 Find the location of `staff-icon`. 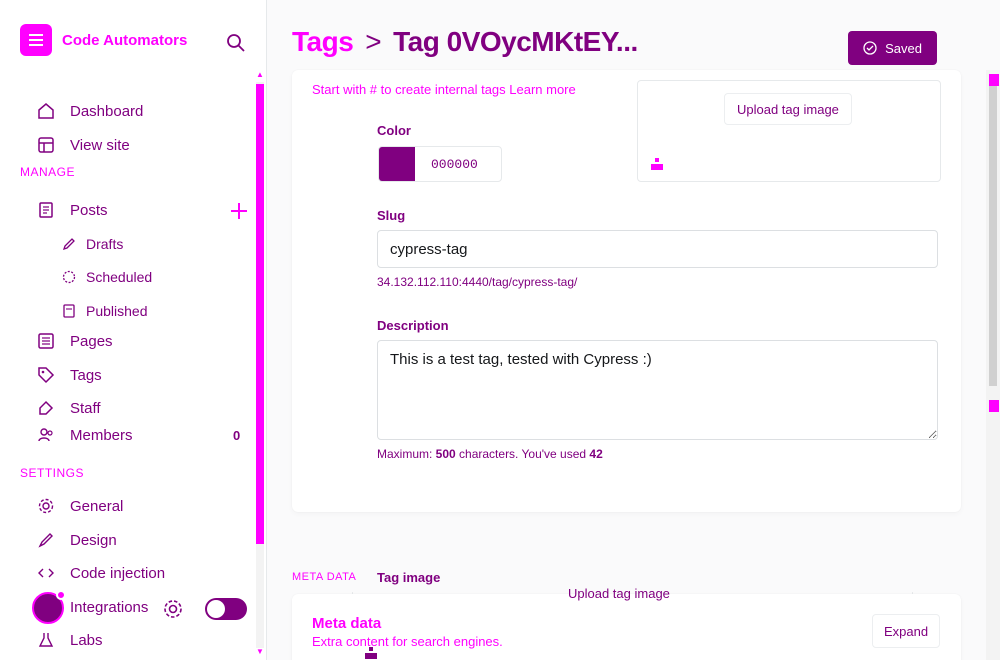

staff-icon is located at coordinates (46, 408).